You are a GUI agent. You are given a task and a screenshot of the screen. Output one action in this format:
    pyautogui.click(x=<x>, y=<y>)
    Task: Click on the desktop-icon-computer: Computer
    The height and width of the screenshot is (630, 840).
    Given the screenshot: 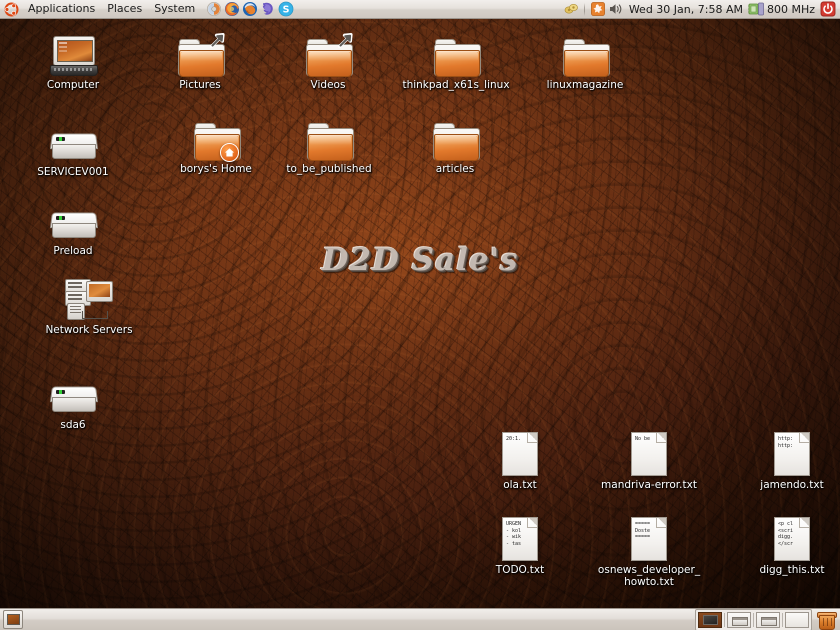 What is the action you would take?
    pyautogui.click(x=73, y=59)
    